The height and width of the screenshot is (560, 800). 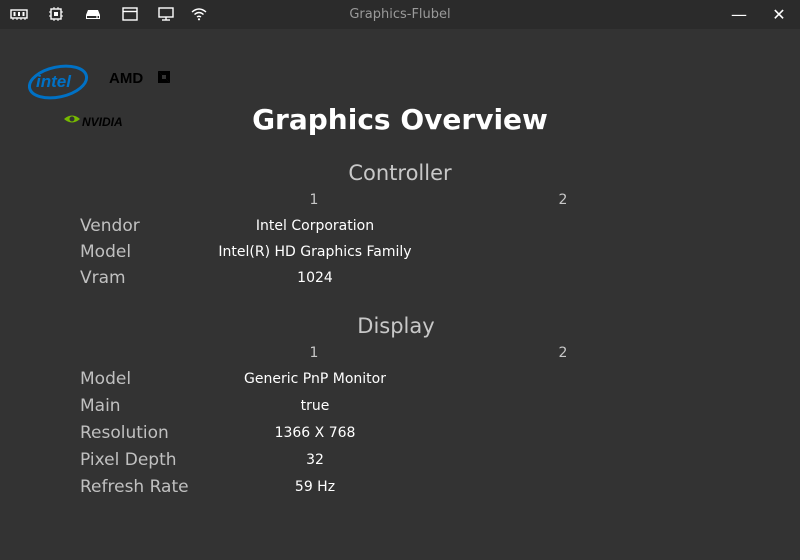 What do you see at coordinates (106, 379) in the screenshot?
I see `display-model-label: Model` at bounding box center [106, 379].